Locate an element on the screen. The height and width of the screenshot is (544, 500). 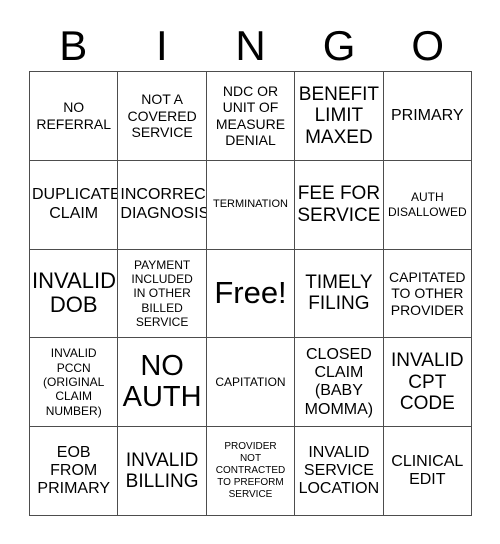
bingo-cell-r4-c4: CLOSED CLAIM (BABY MOMMA) is located at coordinates (339, 383).